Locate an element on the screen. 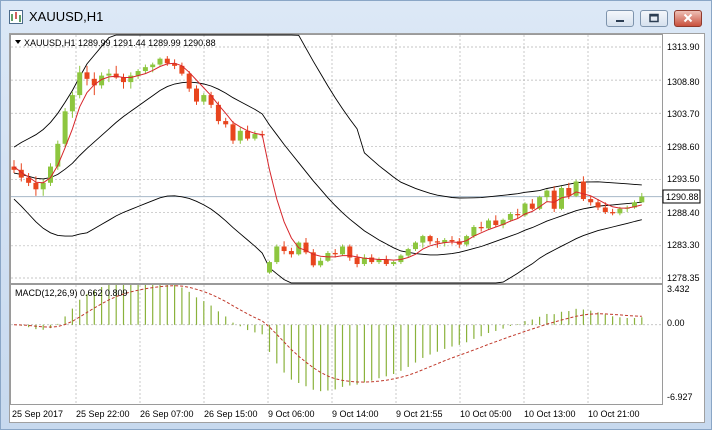 This screenshot has width=712, height=430. price-label-7: 1283.30 is located at coordinates (683, 245).